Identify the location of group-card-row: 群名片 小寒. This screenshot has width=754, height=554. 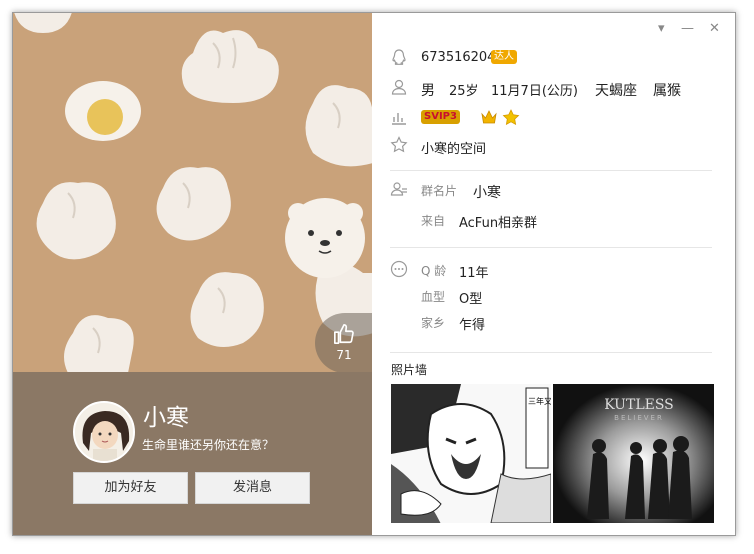
(553, 190).